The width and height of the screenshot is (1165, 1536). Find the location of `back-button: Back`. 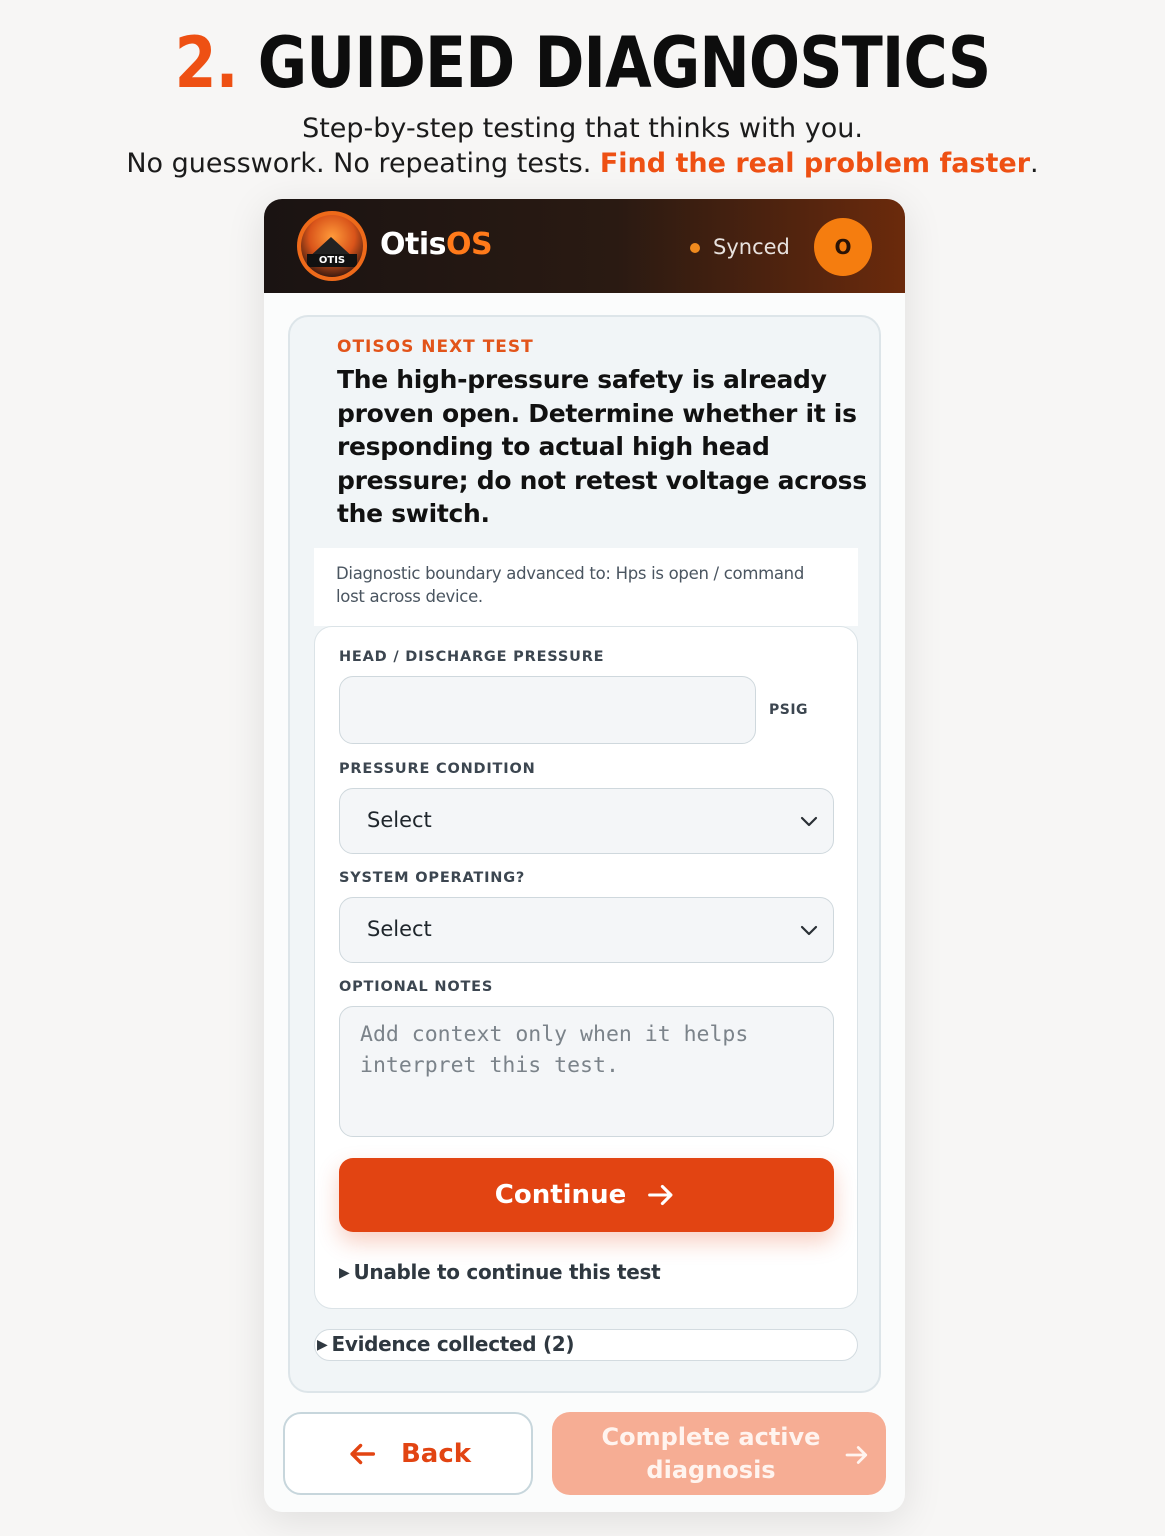

back-button: Back is located at coordinates (408, 1453).